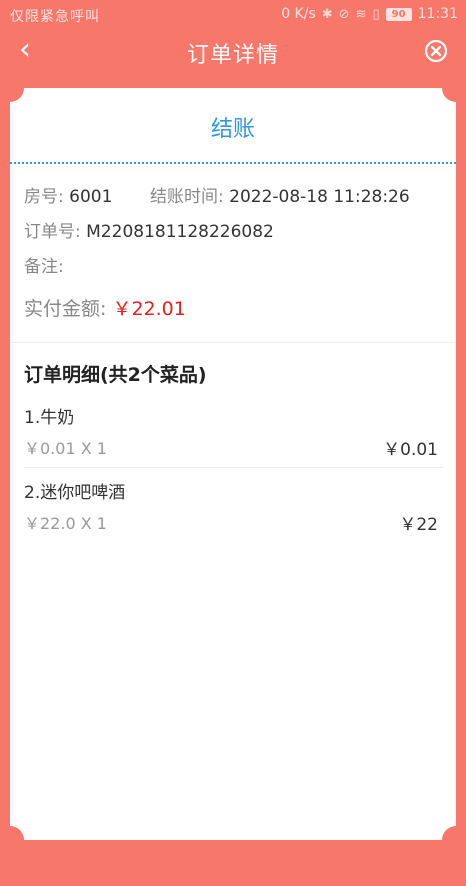 This screenshot has width=466, height=886. Describe the element at coordinates (344, 14) in the screenshot. I see `mute-icon: ⊘` at that location.